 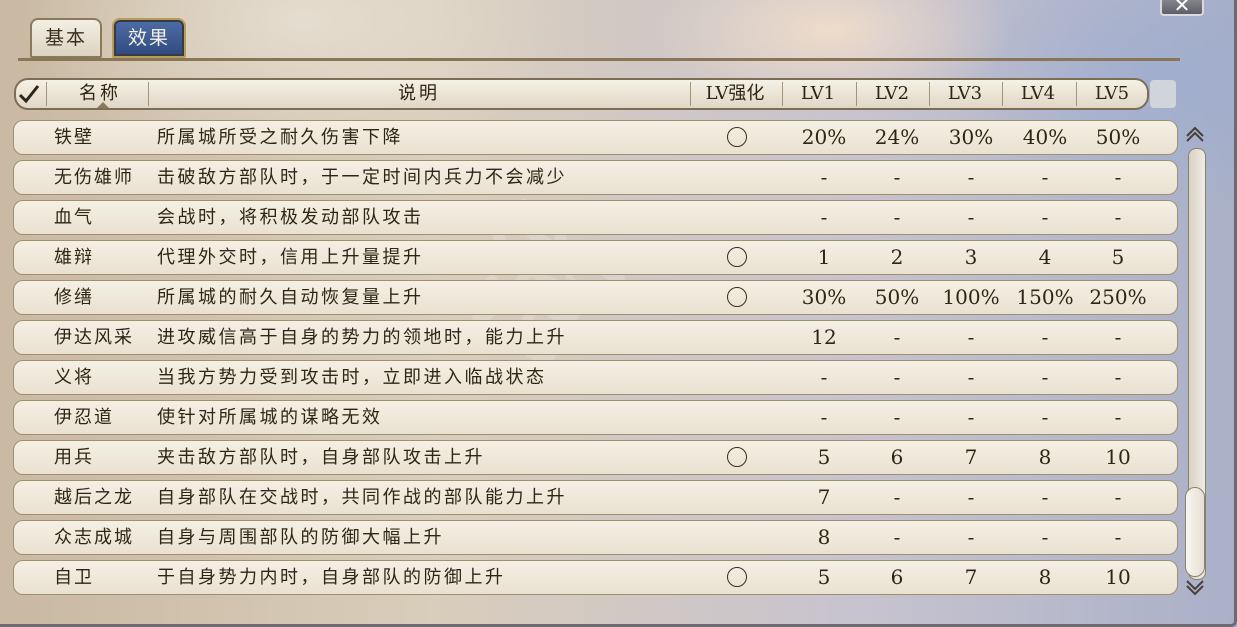 I want to click on header-scroll-cap, so click(x=1163, y=94).